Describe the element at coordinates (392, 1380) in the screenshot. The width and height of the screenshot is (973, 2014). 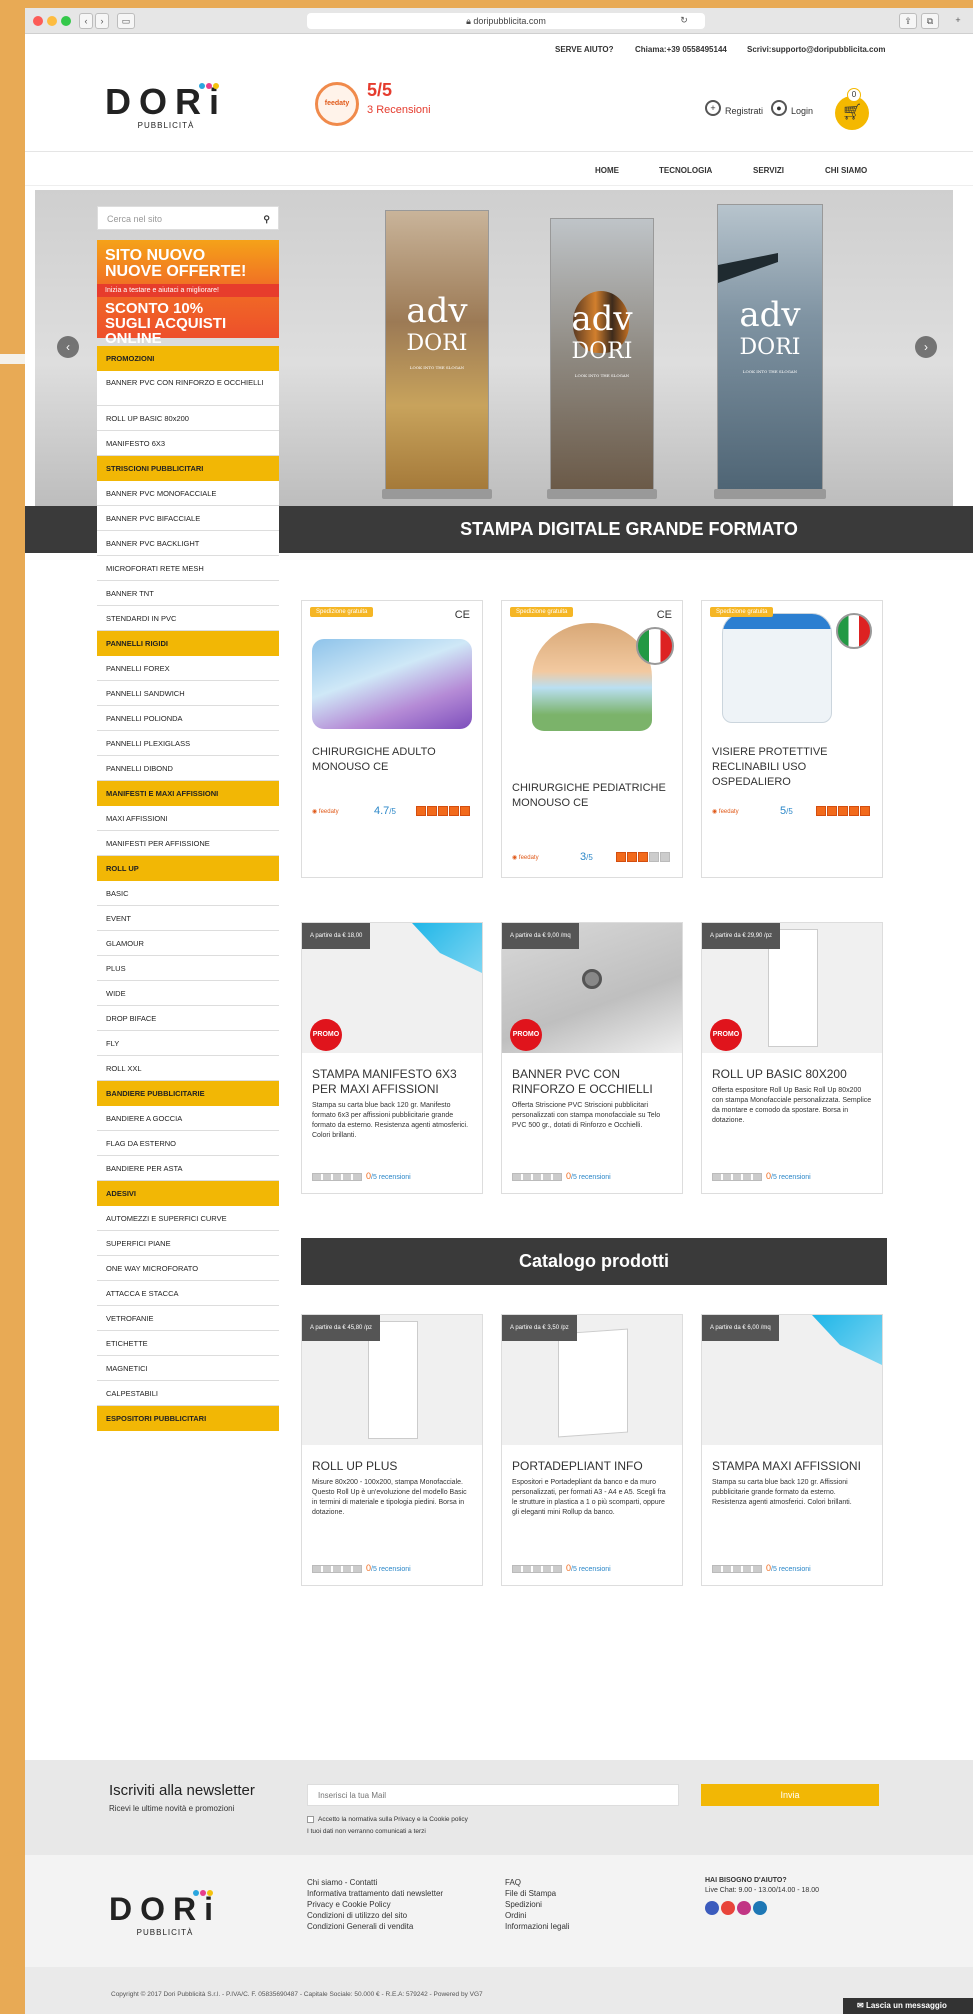
I see `product-image: A partire da € 45,80 /pz` at that location.